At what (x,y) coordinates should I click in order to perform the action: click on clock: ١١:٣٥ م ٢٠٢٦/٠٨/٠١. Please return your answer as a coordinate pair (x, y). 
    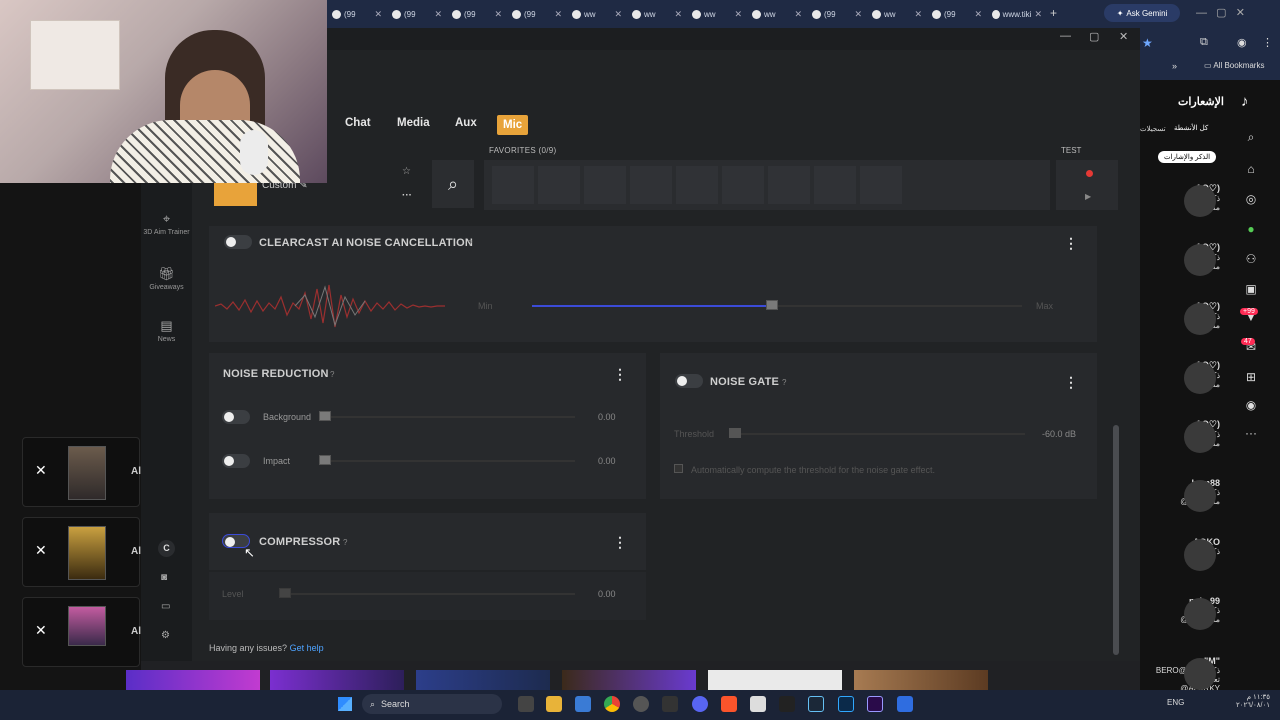
    Looking at the image, I should click on (1247, 701).